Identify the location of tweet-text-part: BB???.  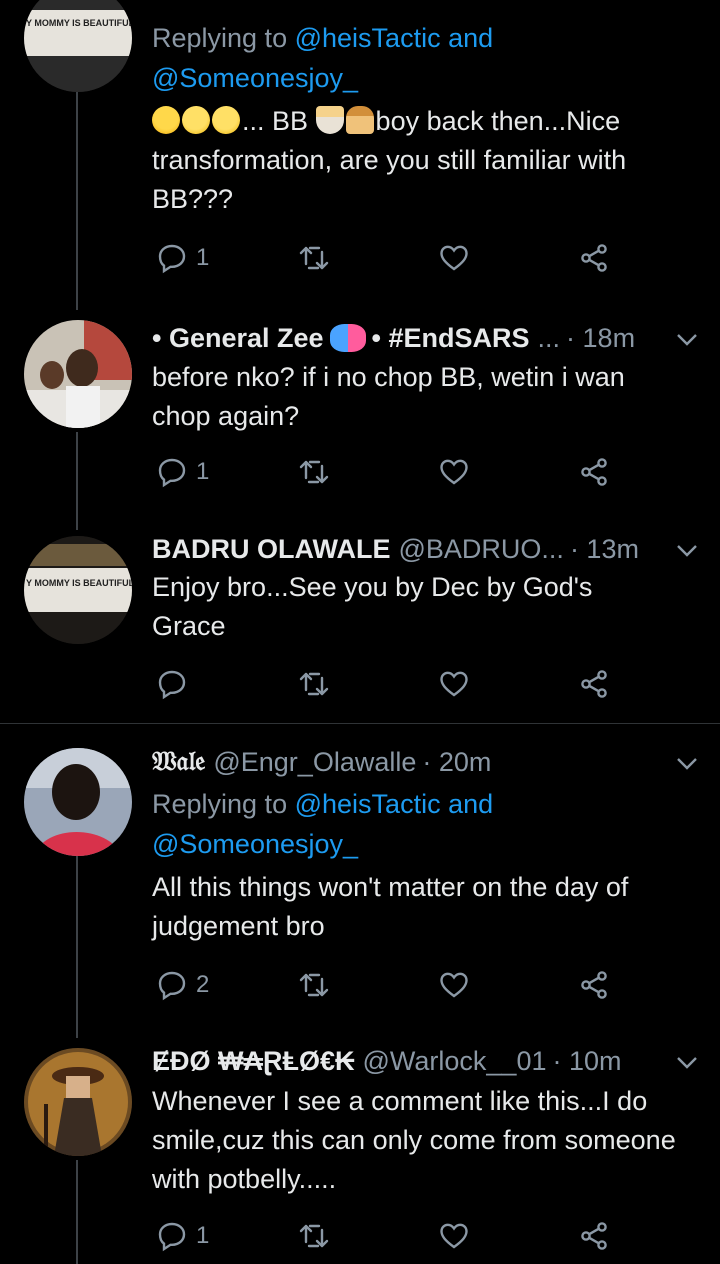
(193, 199).